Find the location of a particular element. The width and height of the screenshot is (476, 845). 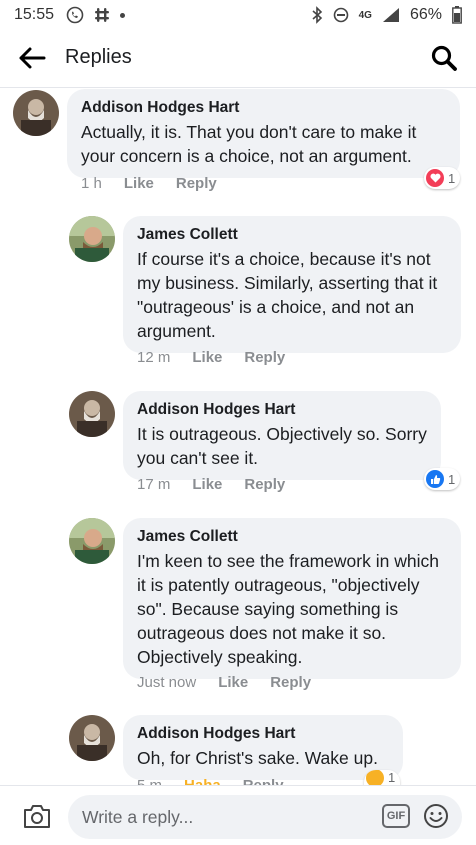

comment-time: 5 m is located at coordinates (149, 781).